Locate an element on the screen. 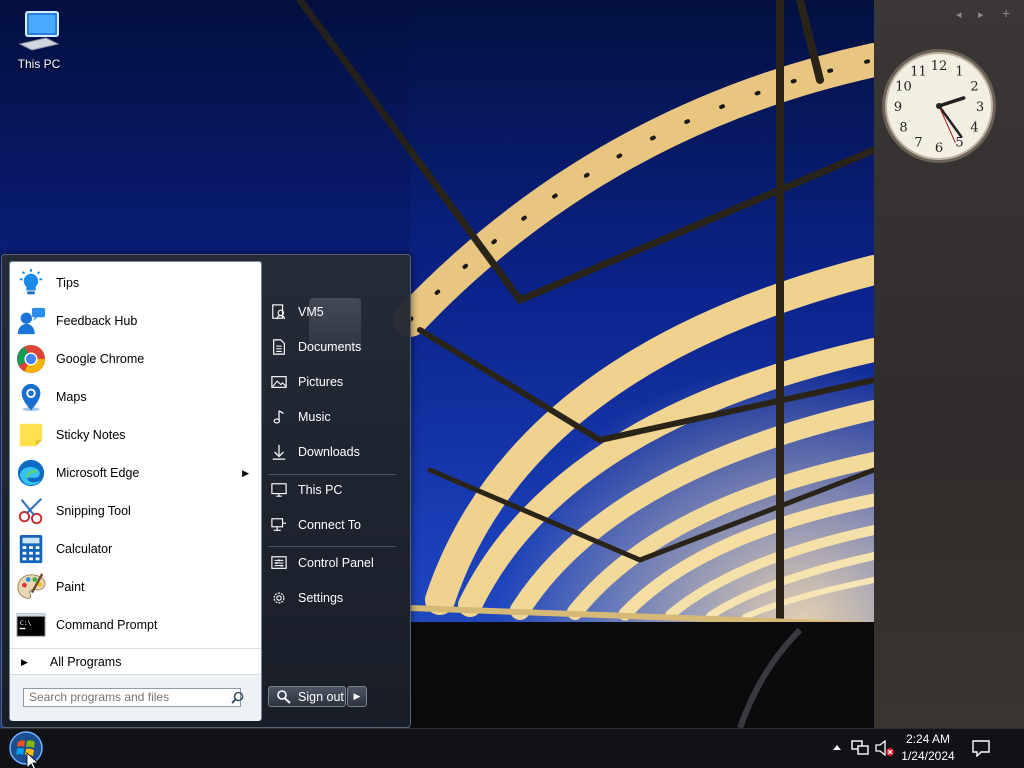 The width and height of the screenshot is (1024, 768). gadget-prev-button: ◂ is located at coordinates (959, 14).